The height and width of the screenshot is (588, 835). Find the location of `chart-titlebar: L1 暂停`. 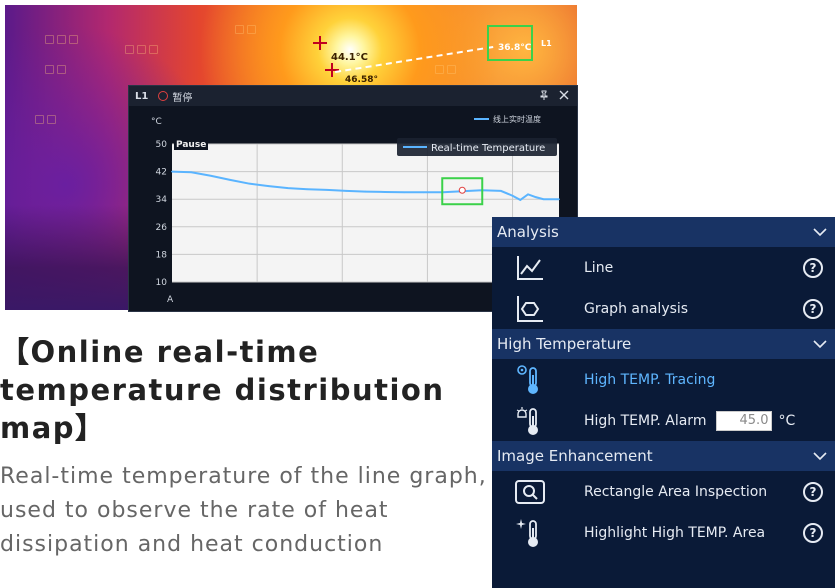

chart-titlebar: L1 暂停 is located at coordinates (353, 96).